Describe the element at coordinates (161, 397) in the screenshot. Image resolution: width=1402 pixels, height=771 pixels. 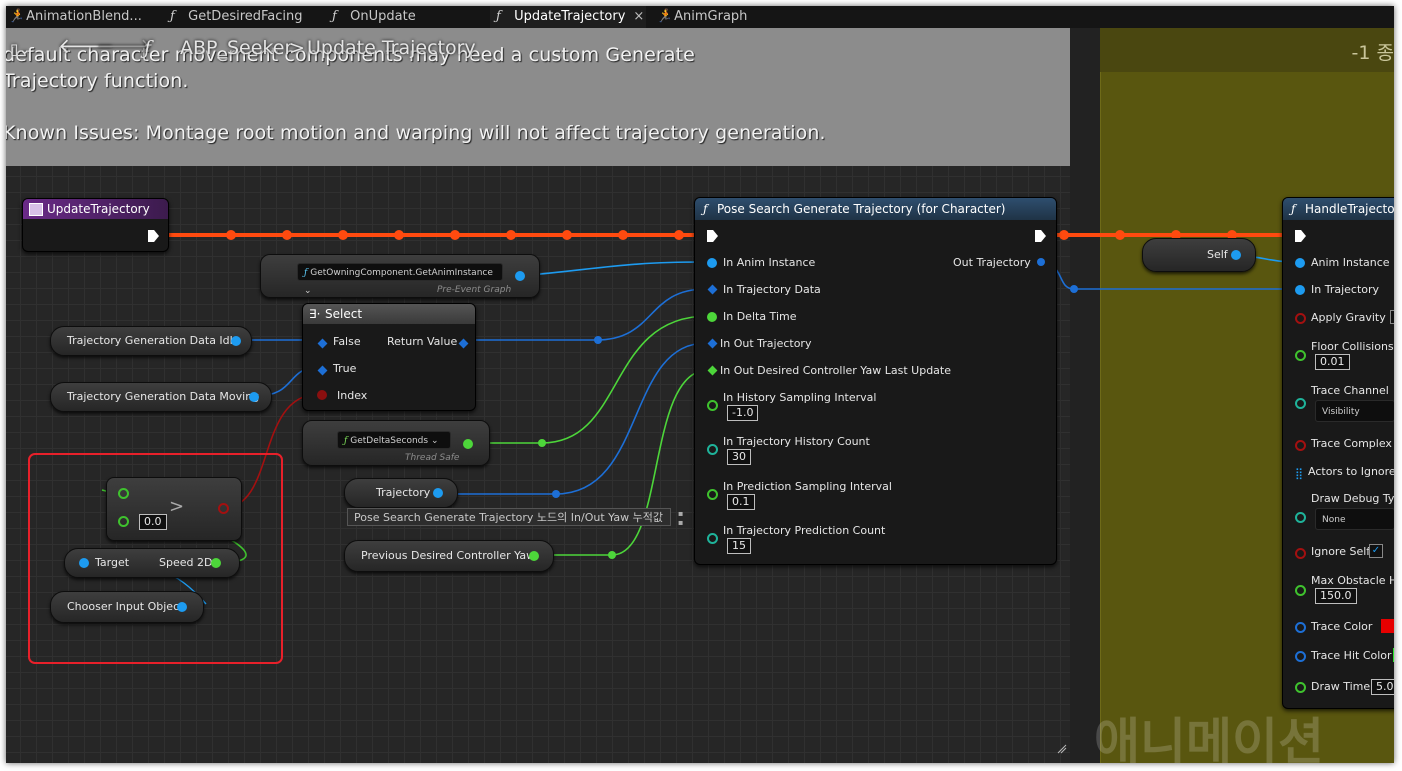
I see `trajectory-generation-data-moving-node: Trajectory Generation Data Moving` at that location.